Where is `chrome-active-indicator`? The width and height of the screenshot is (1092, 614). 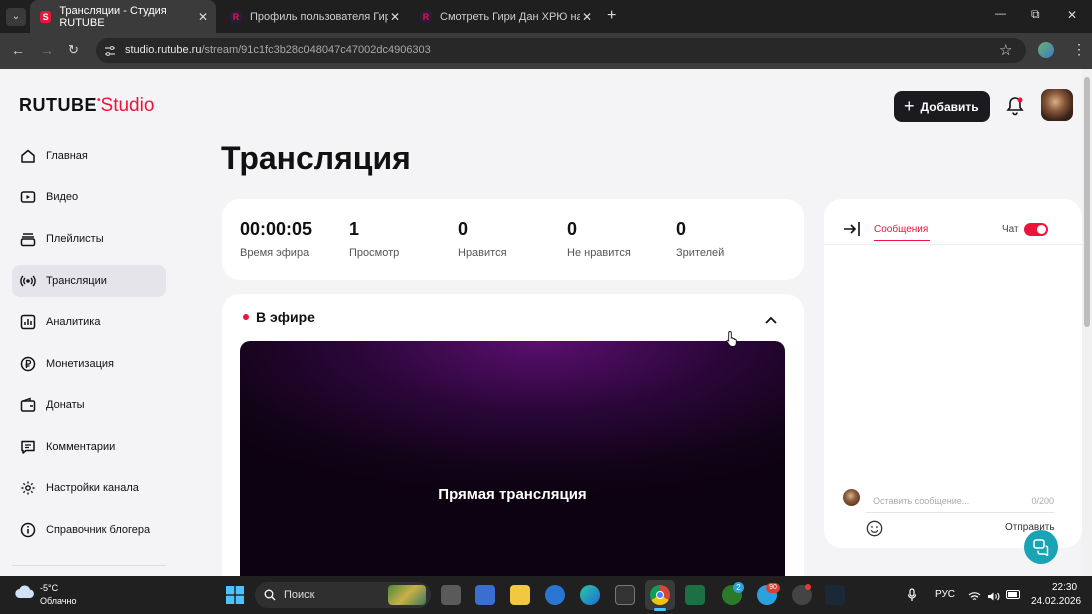 chrome-active-indicator is located at coordinates (660, 609).